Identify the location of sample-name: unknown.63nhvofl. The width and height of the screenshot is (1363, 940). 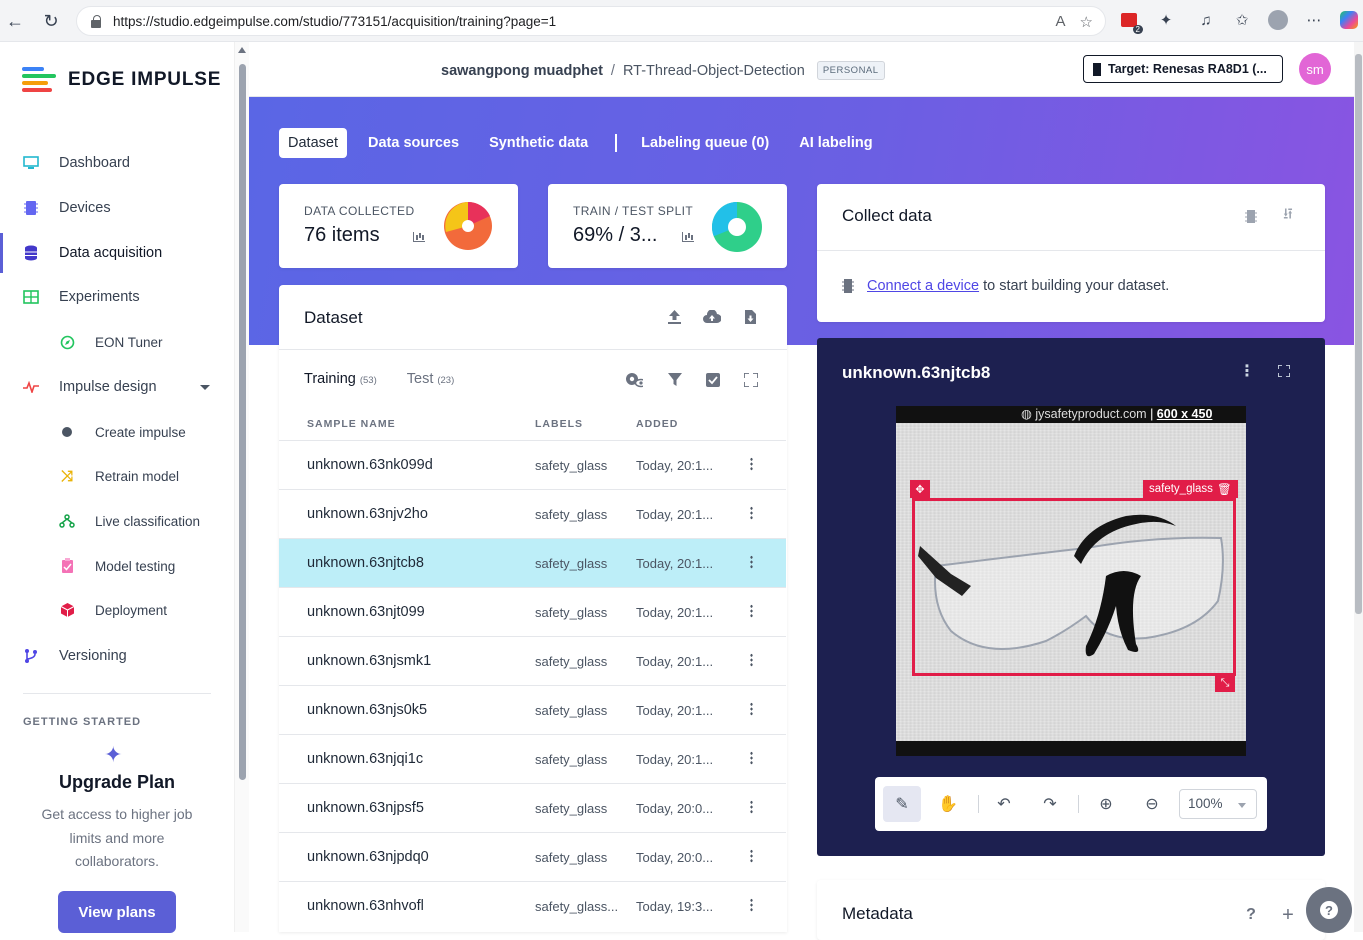
(365, 906).